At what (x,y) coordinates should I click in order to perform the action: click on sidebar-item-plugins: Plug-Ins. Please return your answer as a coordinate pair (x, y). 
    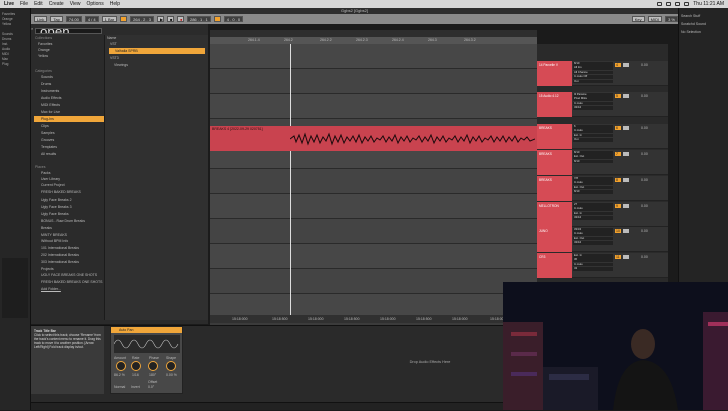
    Looking at the image, I should click on (69, 119).